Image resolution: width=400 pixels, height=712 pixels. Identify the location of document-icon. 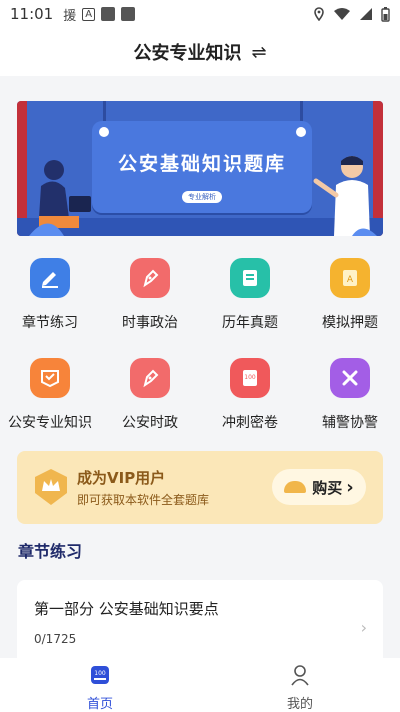
(250, 278).